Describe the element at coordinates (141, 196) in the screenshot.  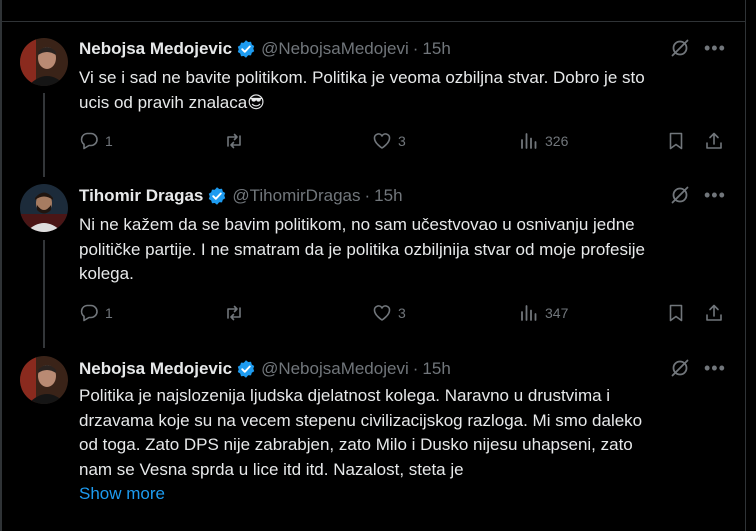
I see `author-name: Tihomir Dragas` at that location.